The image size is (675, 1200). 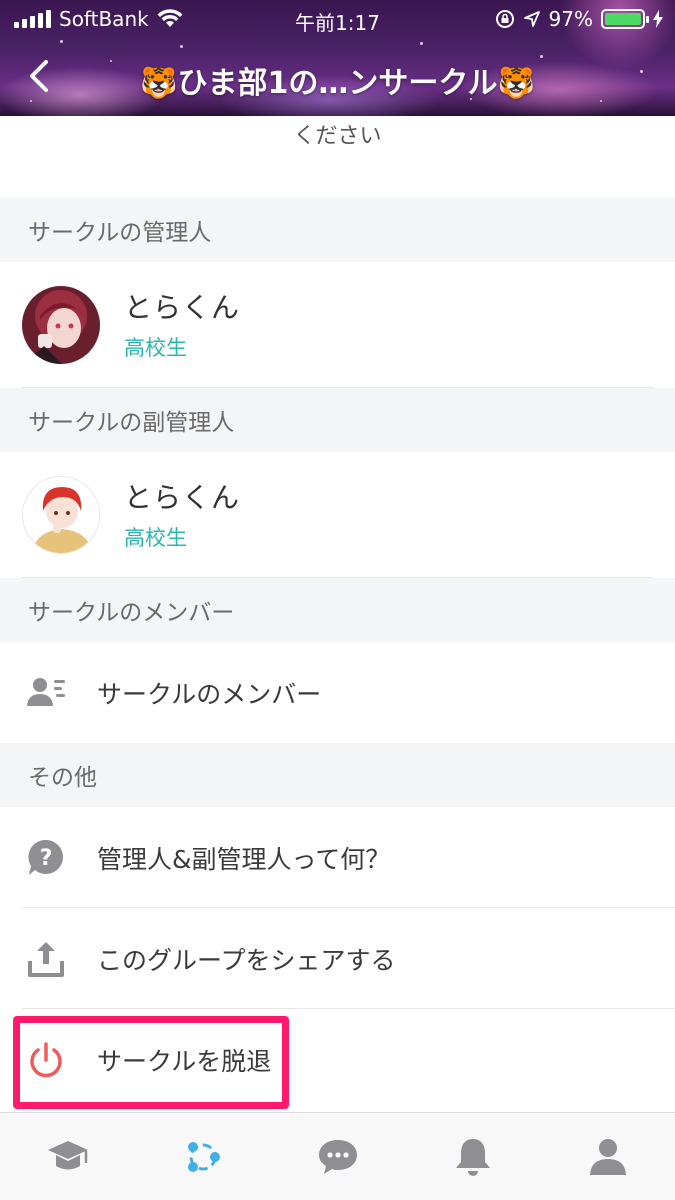 I want to click on subadmin-avatar, so click(x=61, y=515).